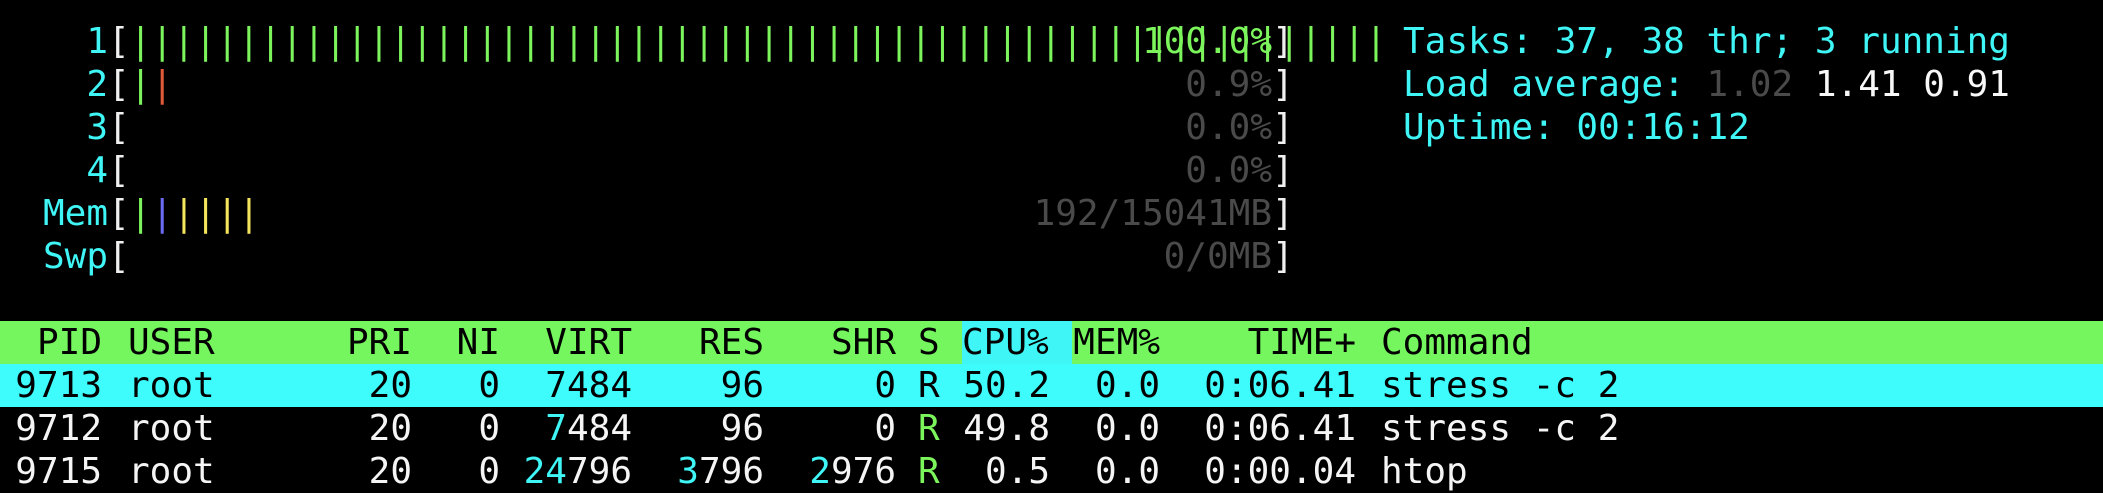 This screenshot has height=493, width=2103. Describe the element at coordinates (577, 471) in the screenshot. I see `cell-virt: 24796` at that location.